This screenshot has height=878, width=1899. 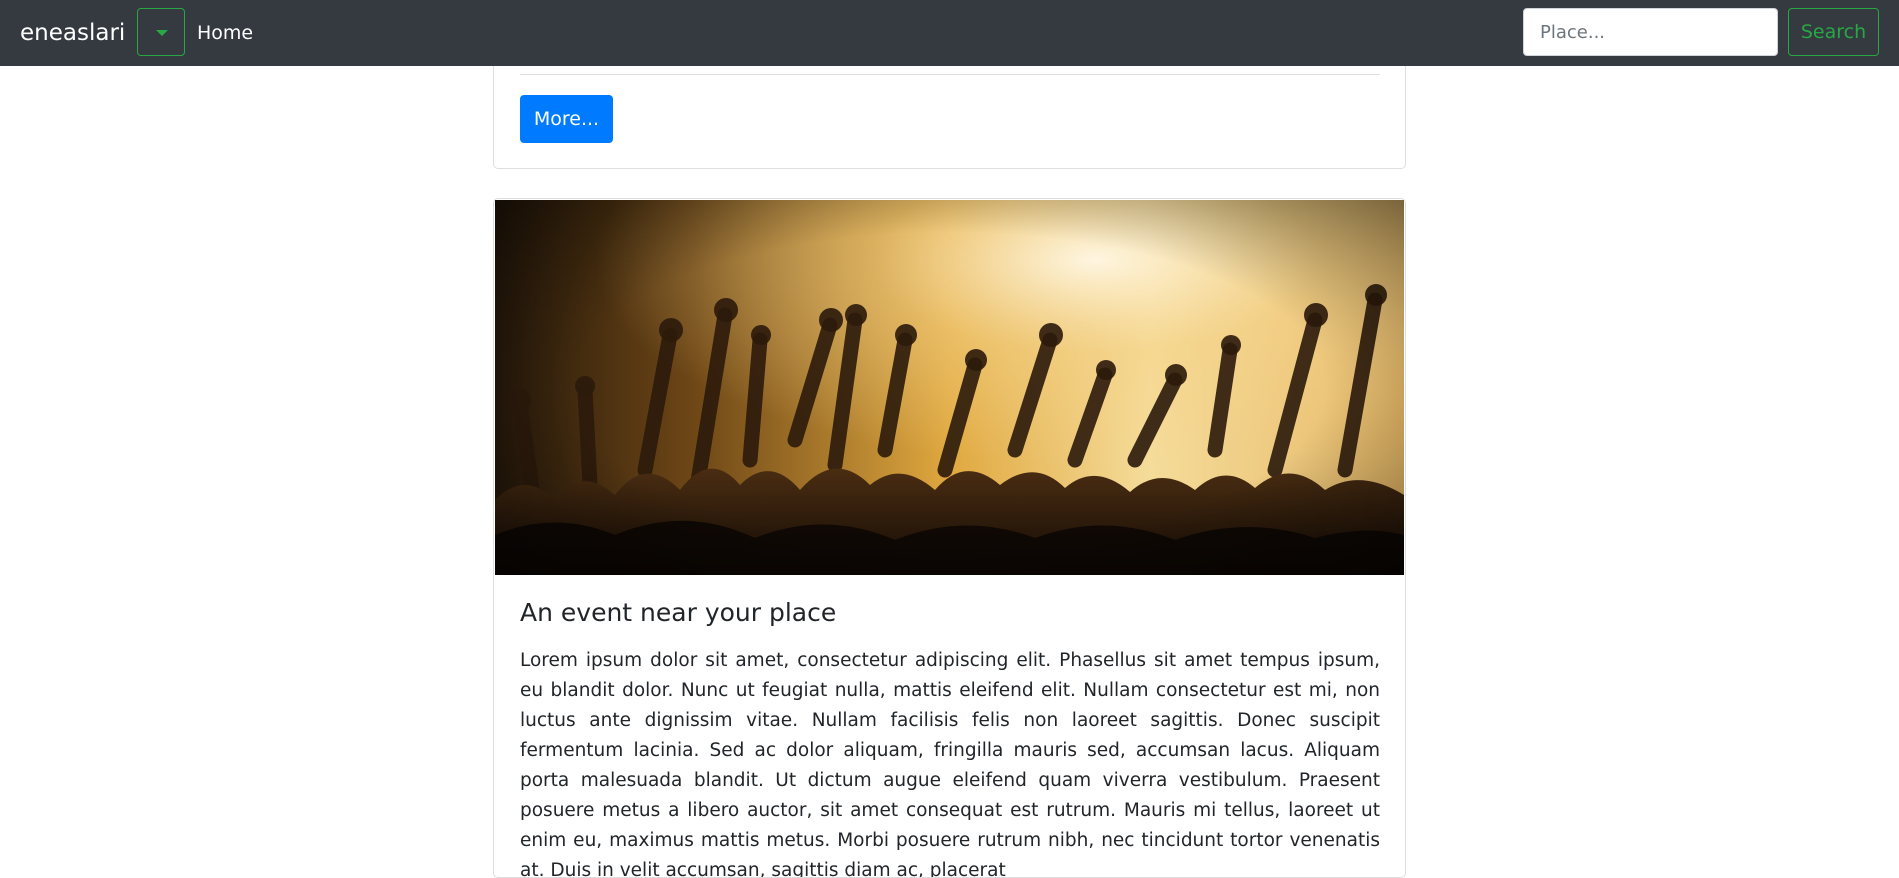 What do you see at coordinates (949, 33) in the screenshot?
I see `top-navbar: eneaslari Home Search` at bounding box center [949, 33].